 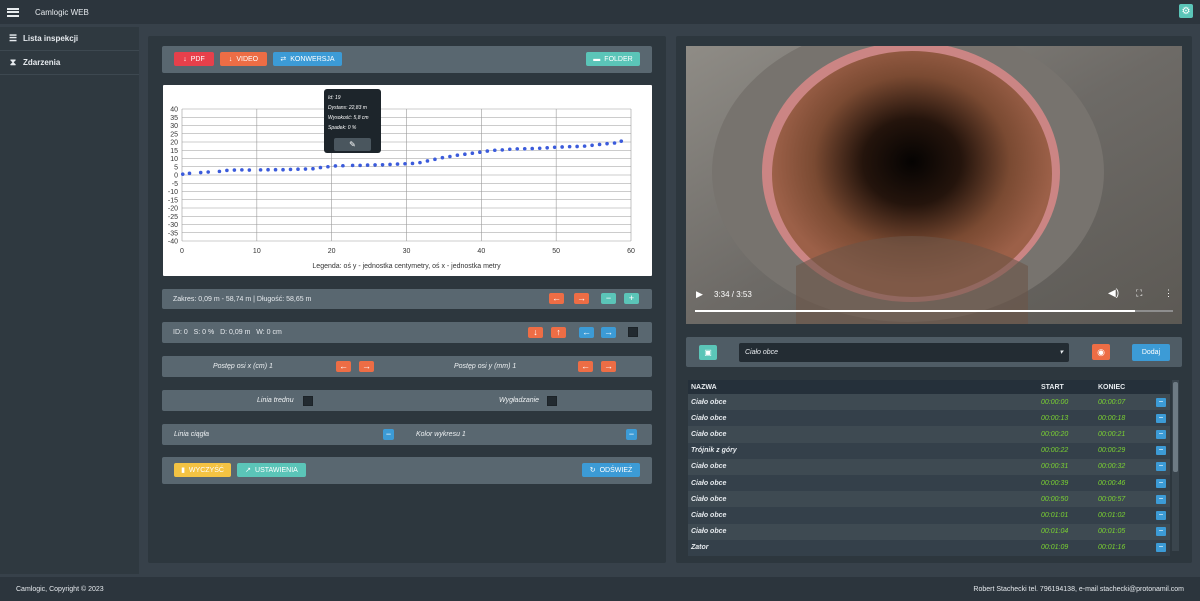 I want to click on refresh-icon: ↻, so click(x=592, y=470).